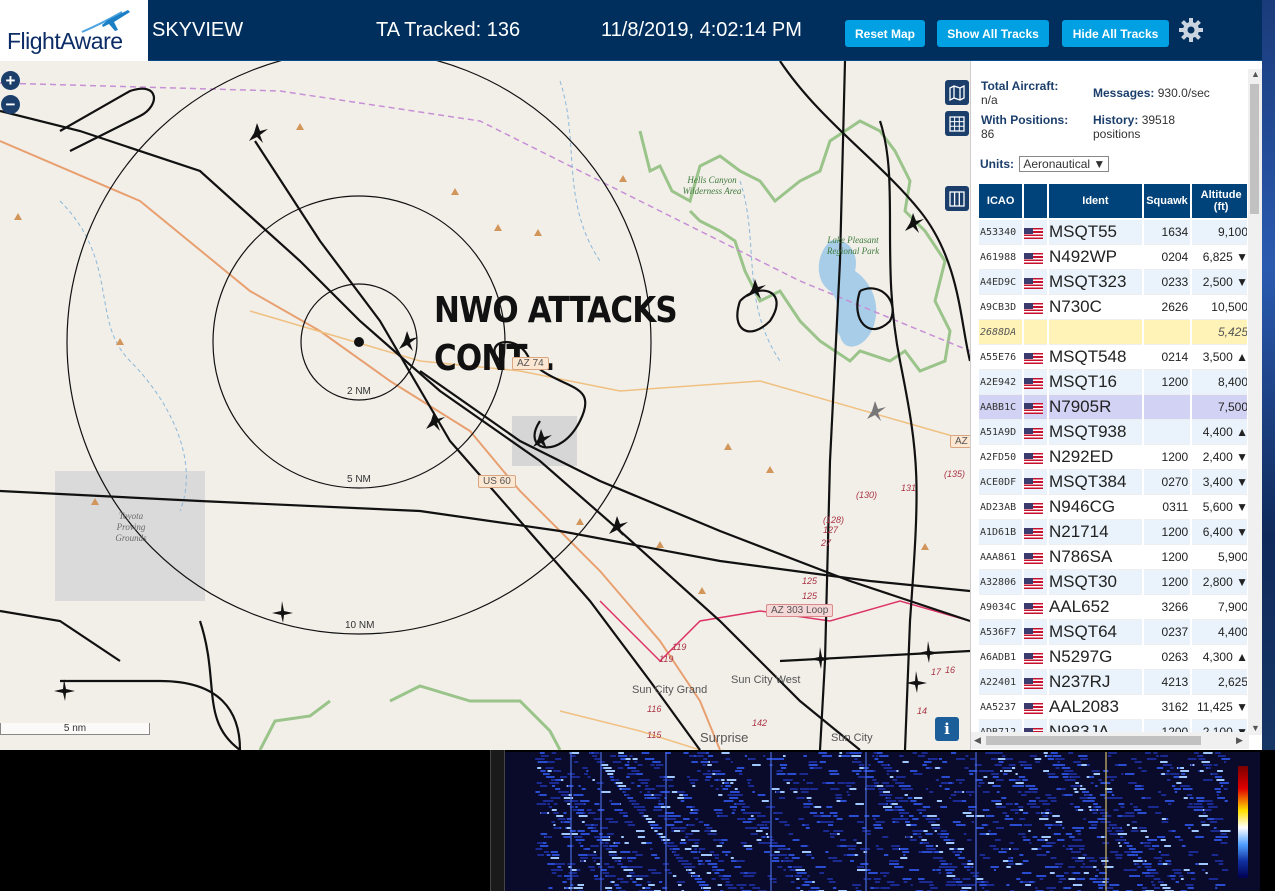  I want to click on route-num: 115, so click(654, 735).